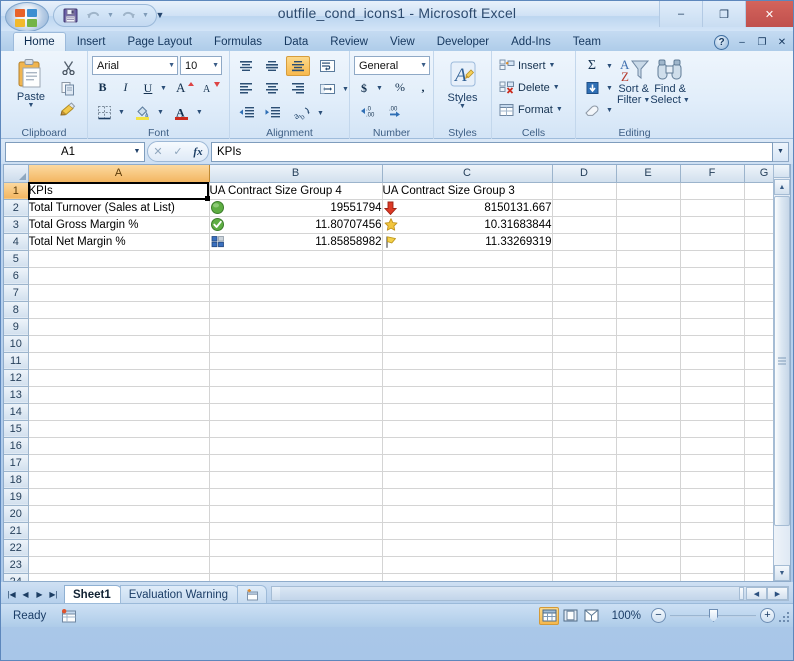  What do you see at coordinates (93, 594) in the screenshot?
I see `sheet-tab-sheet1: Sheet1` at bounding box center [93, 594].